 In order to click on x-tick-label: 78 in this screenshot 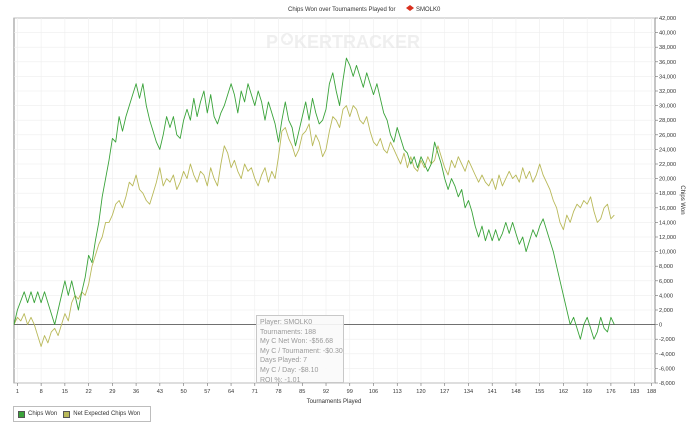, I will do `click(278, 392)`.